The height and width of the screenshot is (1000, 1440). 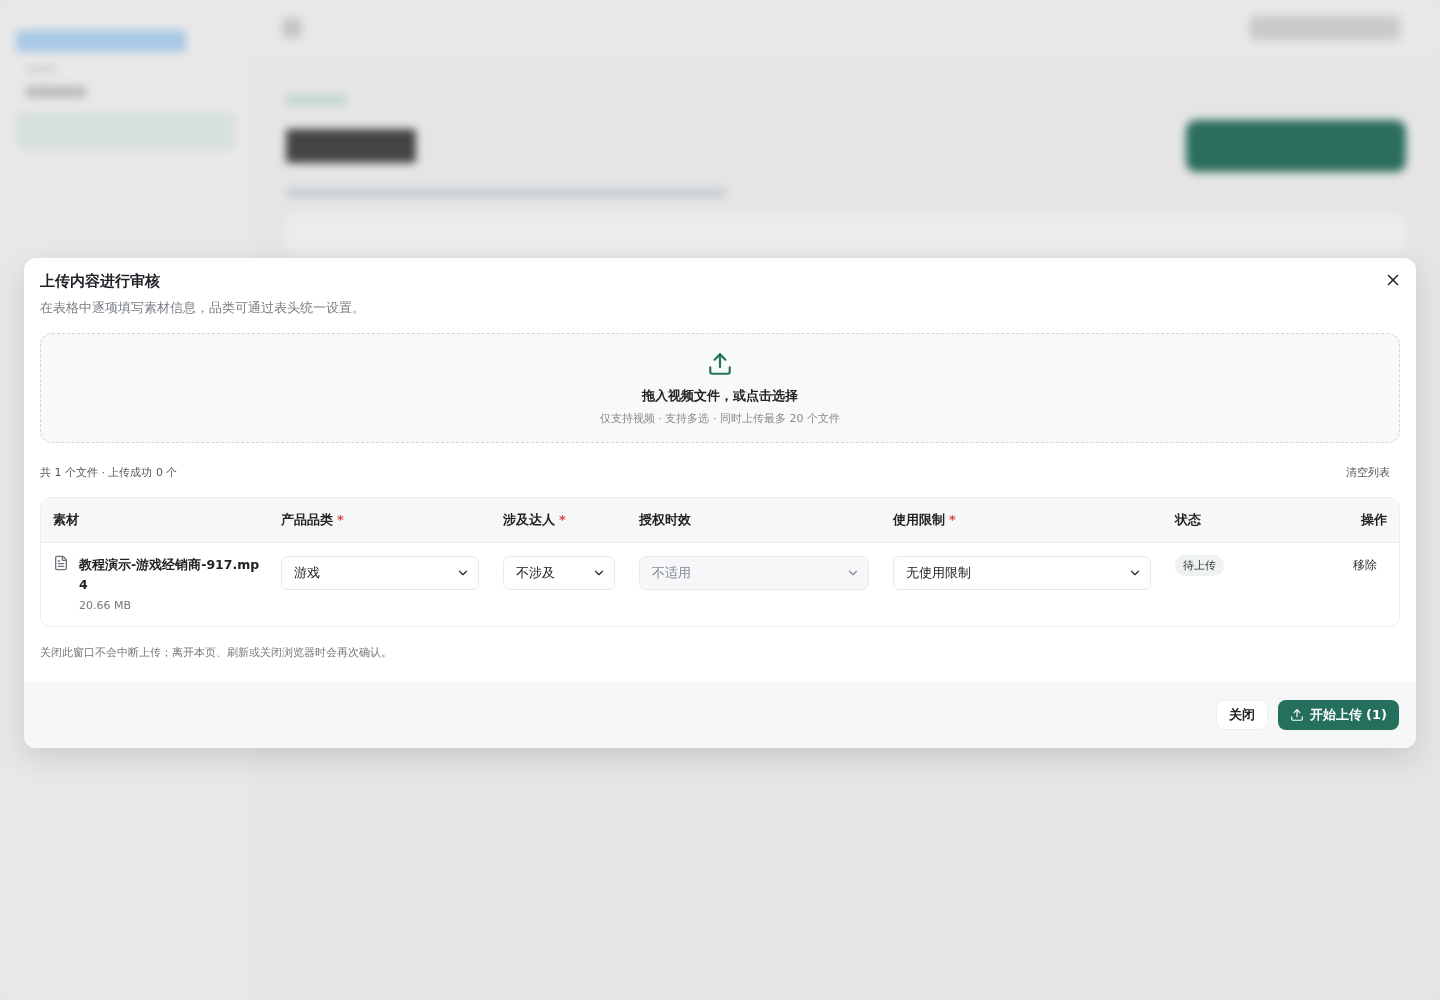 I want to click on dialog-subtitle: 在表格中逐项填写素材信息，品类可通过表头统一设置。, so click(x=203, y=308).